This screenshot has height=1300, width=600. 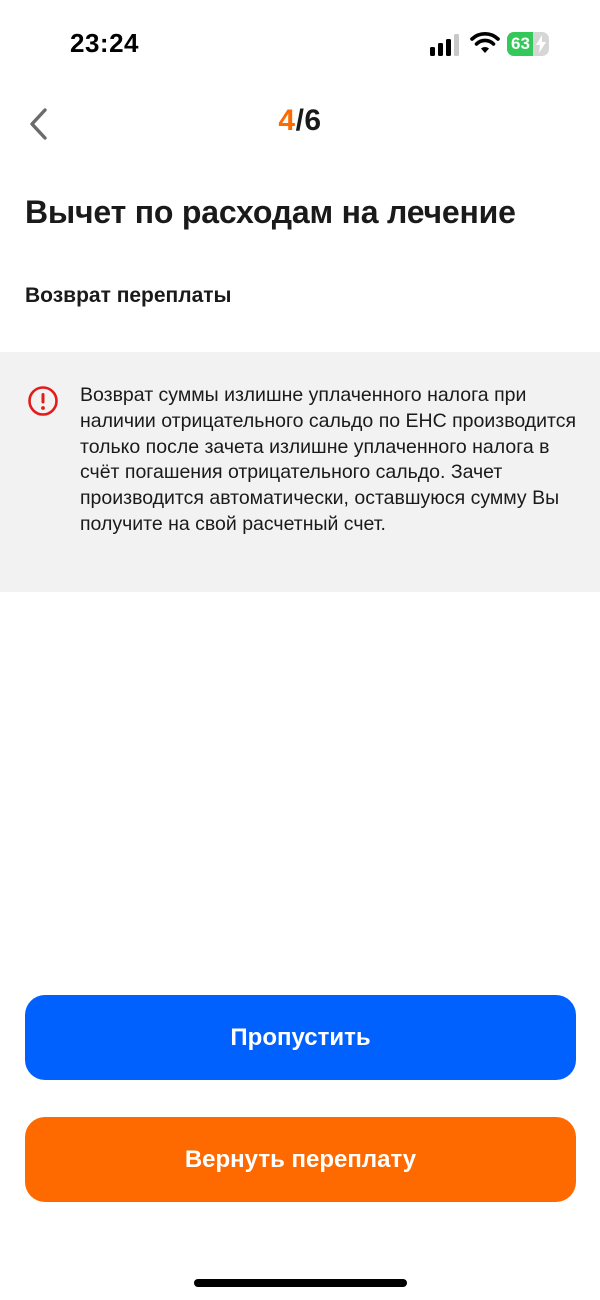 What do you see at coordinates (287, 120) in the screenshot?
I see `step-current: 4` at bounding box center [287, 120].